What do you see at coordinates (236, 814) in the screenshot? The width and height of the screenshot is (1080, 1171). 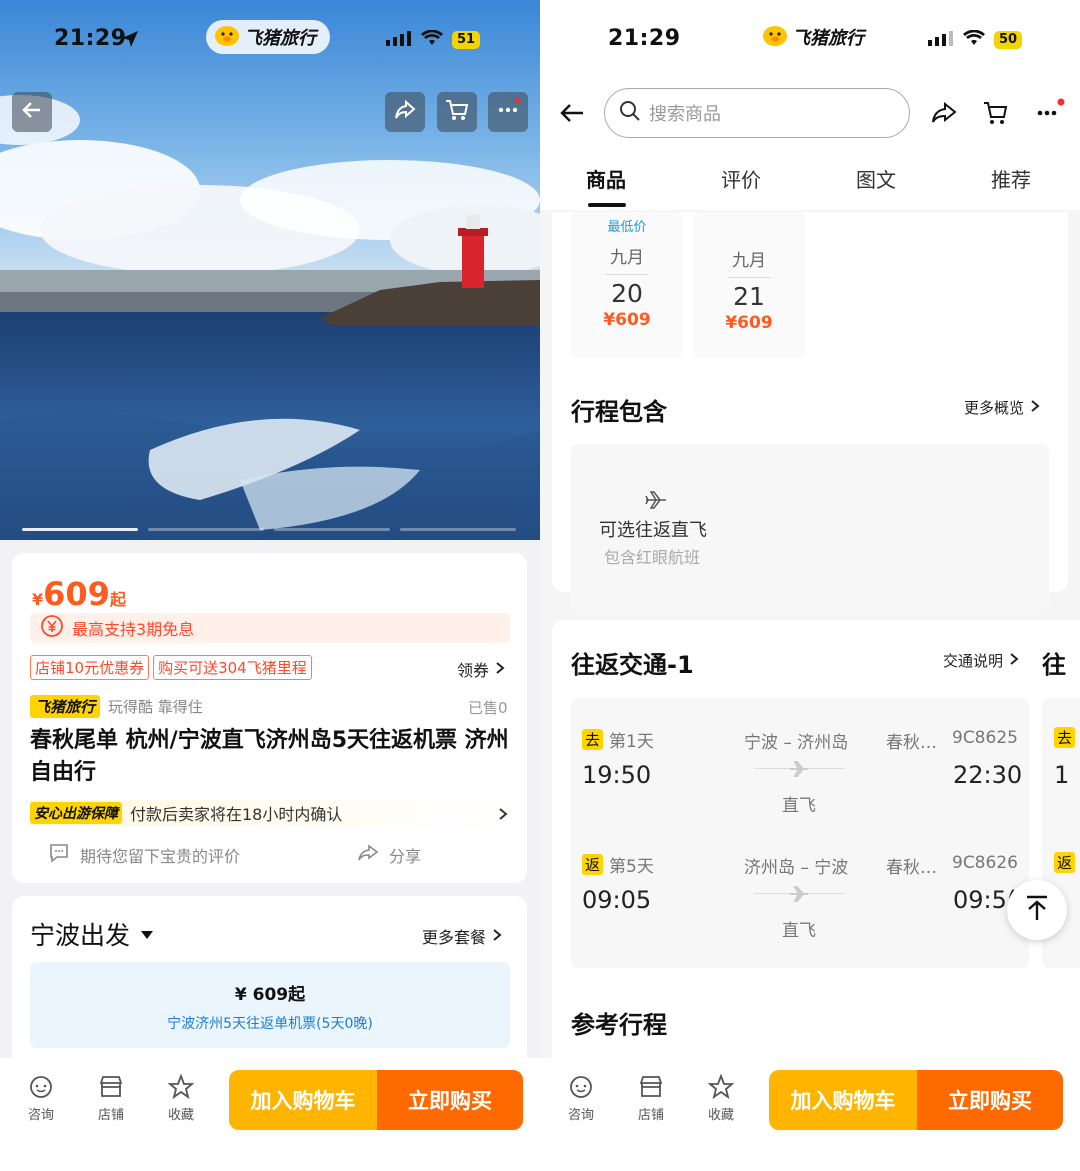 I see `guarantee-text: 付款后卖家将在18小时内确认` at bounding box center [236, 814].